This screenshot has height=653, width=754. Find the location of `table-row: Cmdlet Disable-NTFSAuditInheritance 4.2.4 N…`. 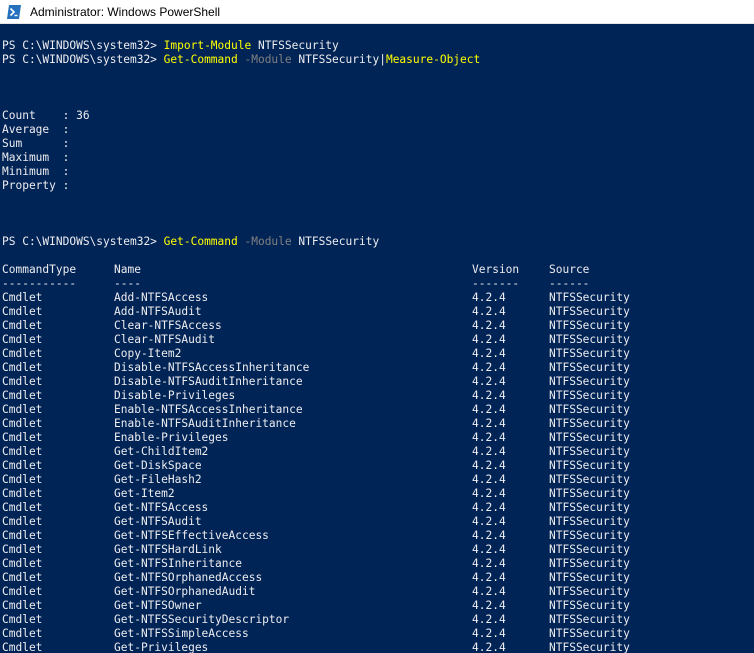

table-row: Cmdlet Disable-NTFSAuditInheritance 4.2.4 N… is located at coordinates (377, 382).